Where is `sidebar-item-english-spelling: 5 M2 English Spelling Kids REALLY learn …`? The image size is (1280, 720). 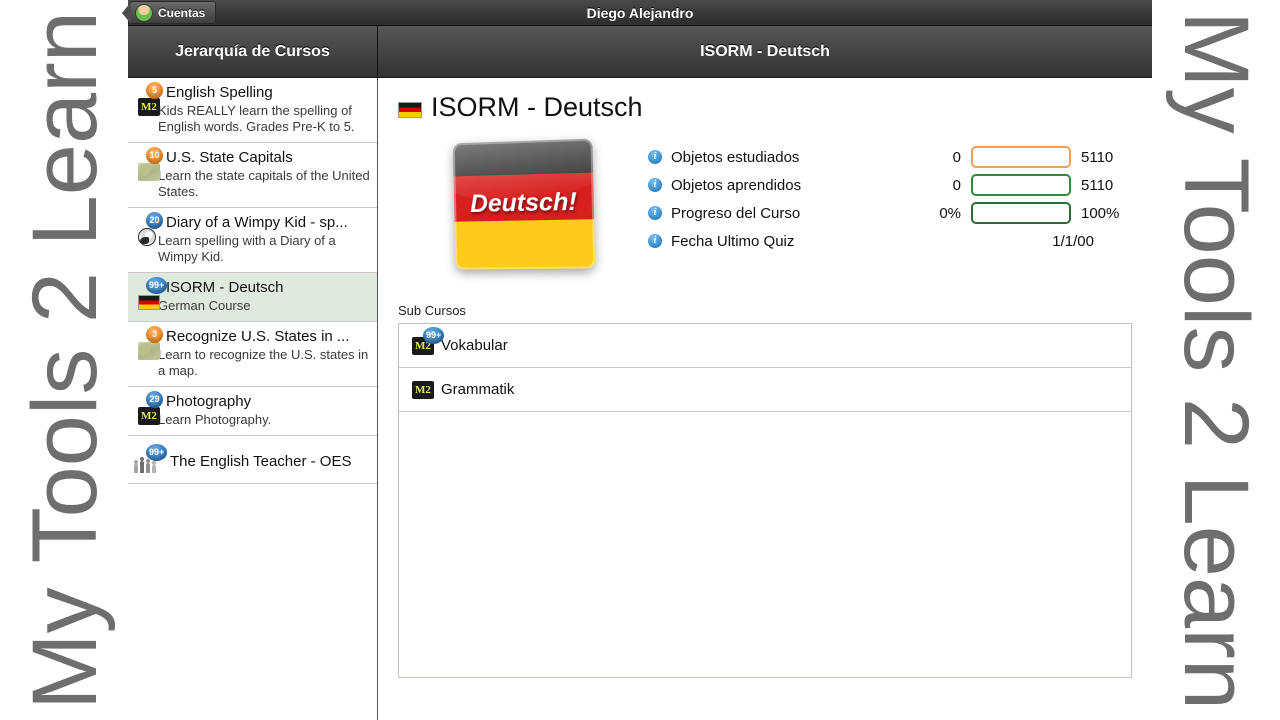 sidebar-item-english-spelling: 5 M2 English Spelling Kids REALLY learn … is located at coordinates (252, 110).